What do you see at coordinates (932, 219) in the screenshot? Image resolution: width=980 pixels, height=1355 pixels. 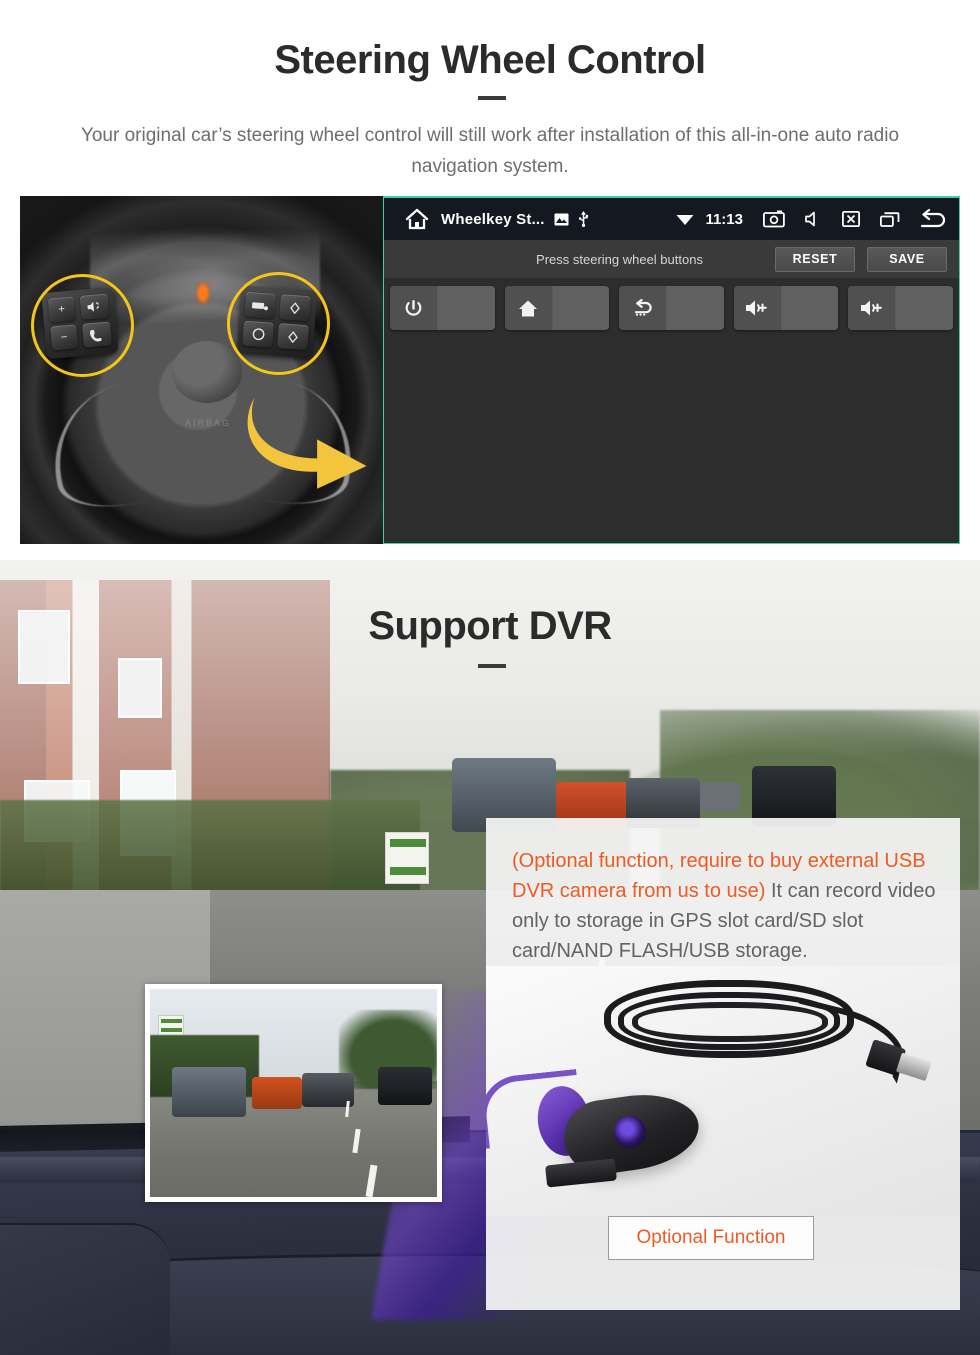 I see `back-arrow-icon` at bounding box center [932, 219].